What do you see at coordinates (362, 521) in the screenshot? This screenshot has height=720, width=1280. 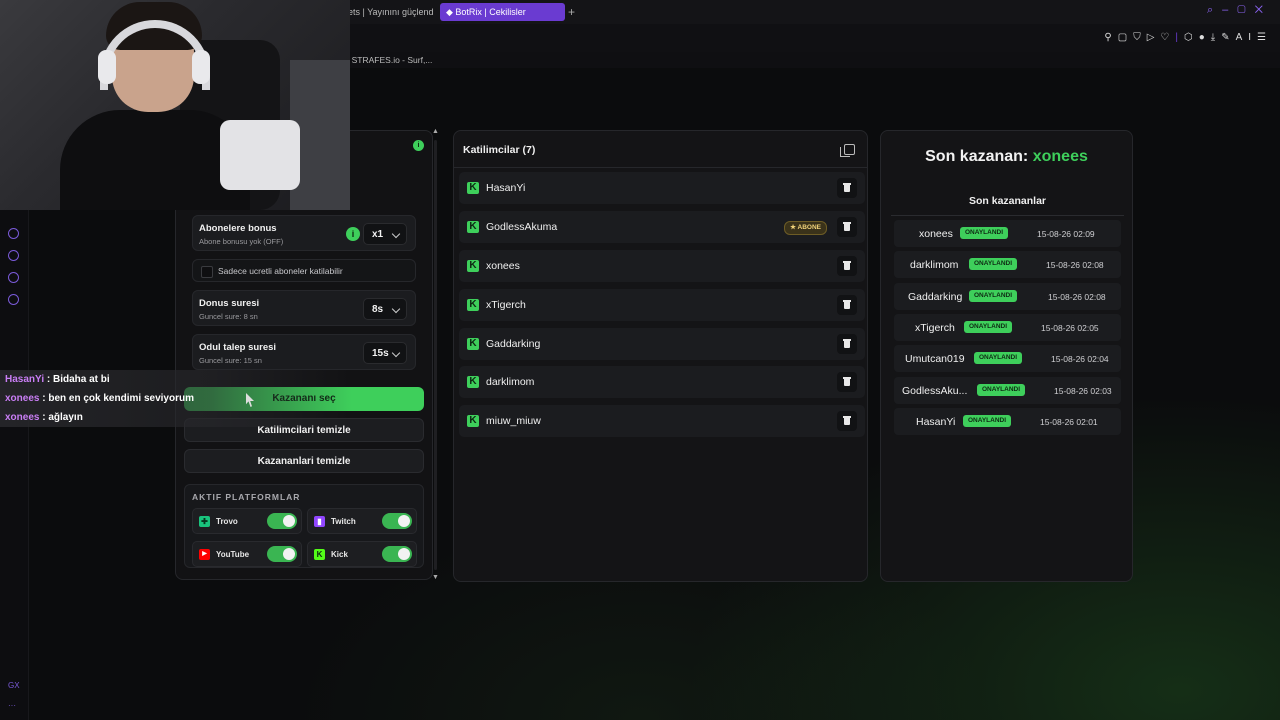 I see `platform-twitch: ▮ Twitch` at bounding box center [362, 521].